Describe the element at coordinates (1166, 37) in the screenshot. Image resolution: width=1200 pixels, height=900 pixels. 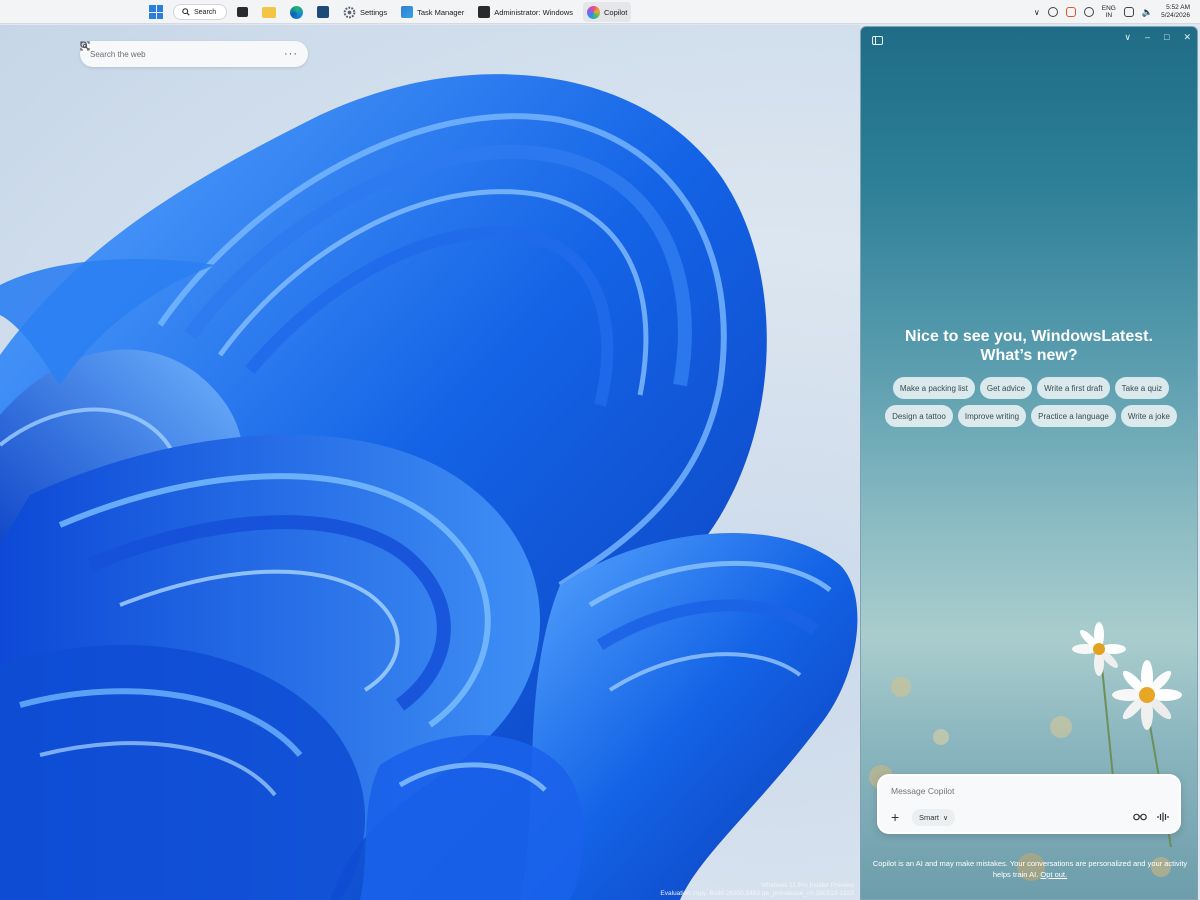
I see `maximize-icon: □` at that location.